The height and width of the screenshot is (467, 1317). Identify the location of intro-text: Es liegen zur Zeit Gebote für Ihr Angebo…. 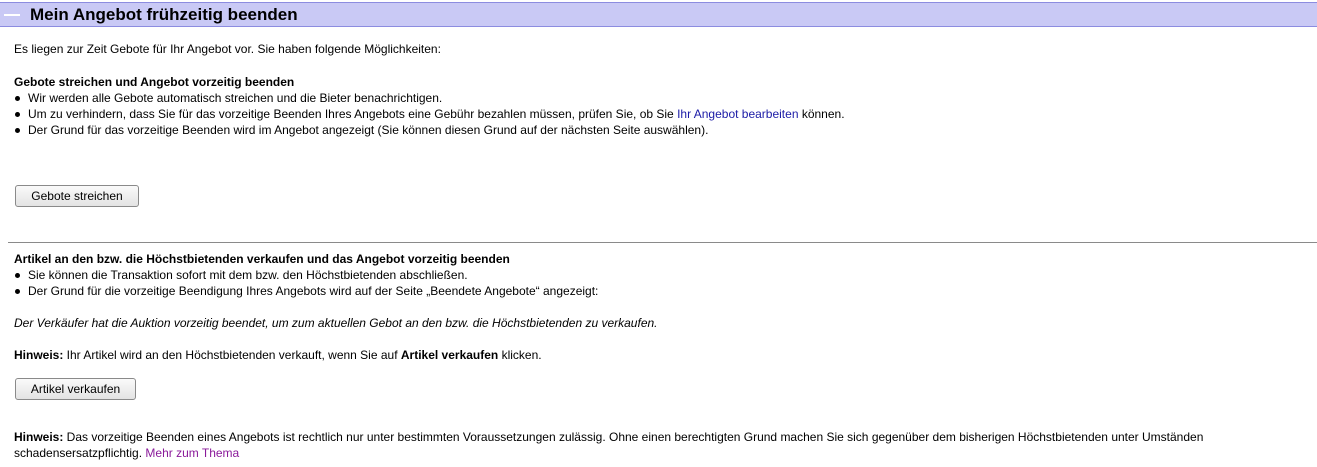
(227, 49).